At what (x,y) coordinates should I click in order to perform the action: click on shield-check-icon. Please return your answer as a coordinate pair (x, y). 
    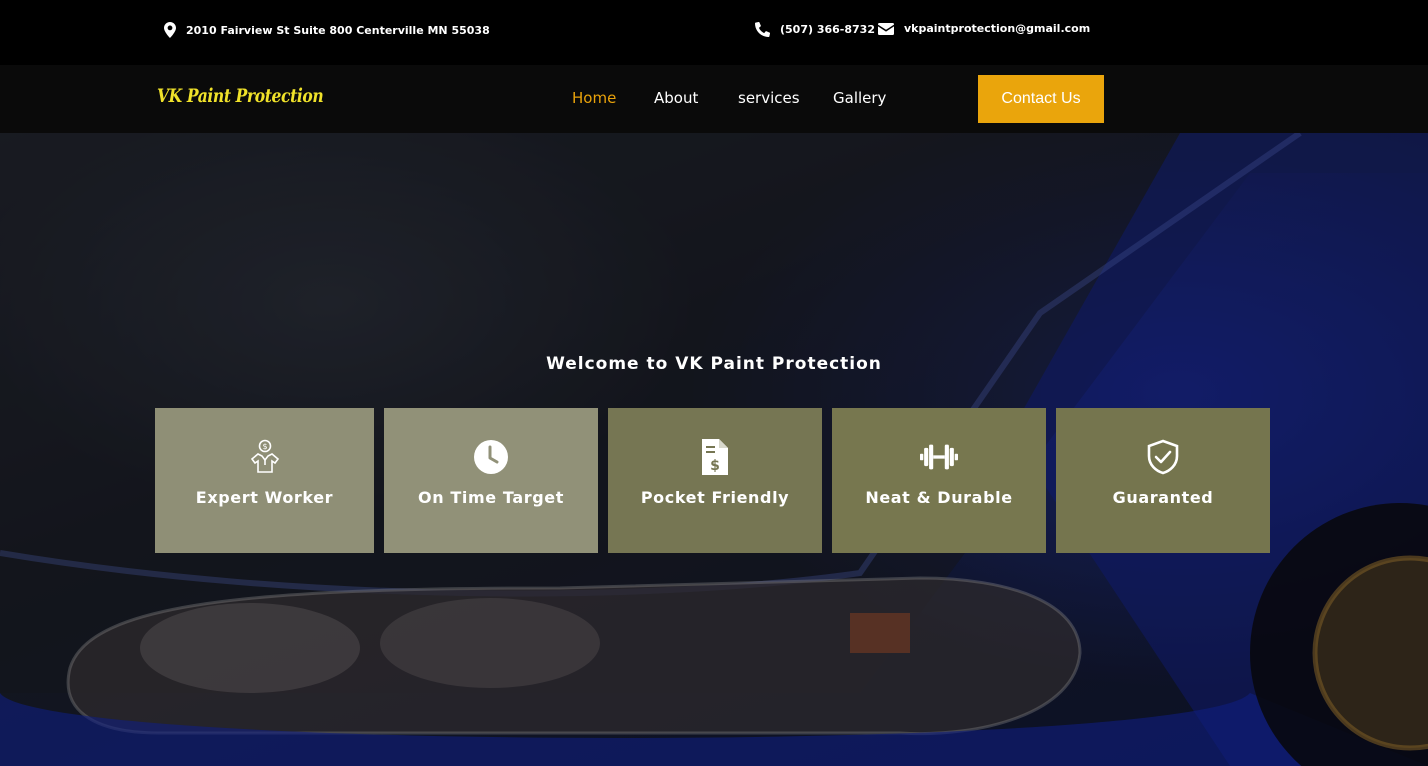
    Looking at the image, I should click on (1163, 457).